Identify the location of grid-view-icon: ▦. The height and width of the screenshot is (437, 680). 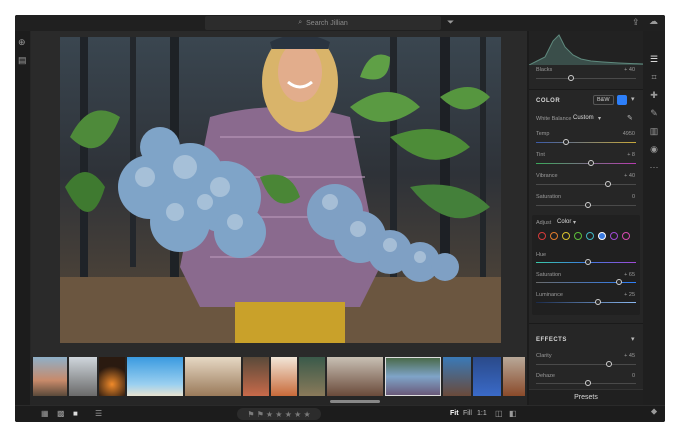
(45, 414).